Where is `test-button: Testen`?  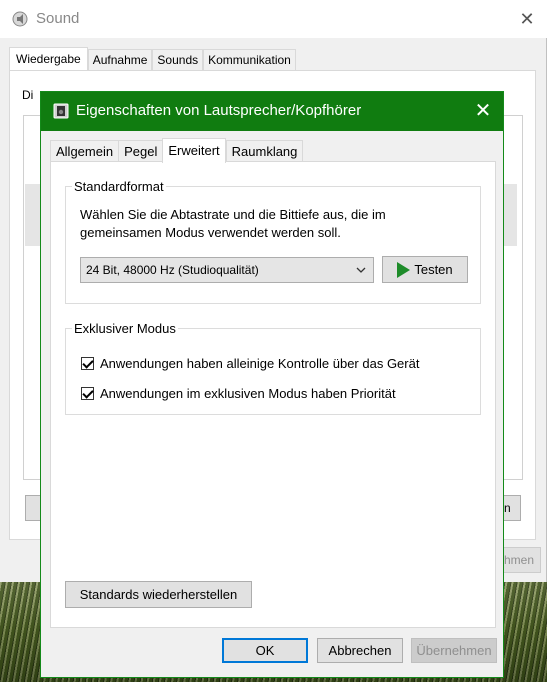
test-button: Testen is located at coordinates (425, 269).